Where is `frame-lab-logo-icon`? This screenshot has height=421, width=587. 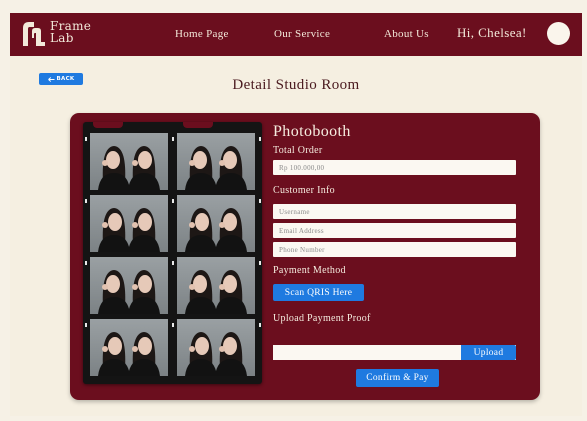 frame-lab-logo-icon is located at coordinates (33, 34).